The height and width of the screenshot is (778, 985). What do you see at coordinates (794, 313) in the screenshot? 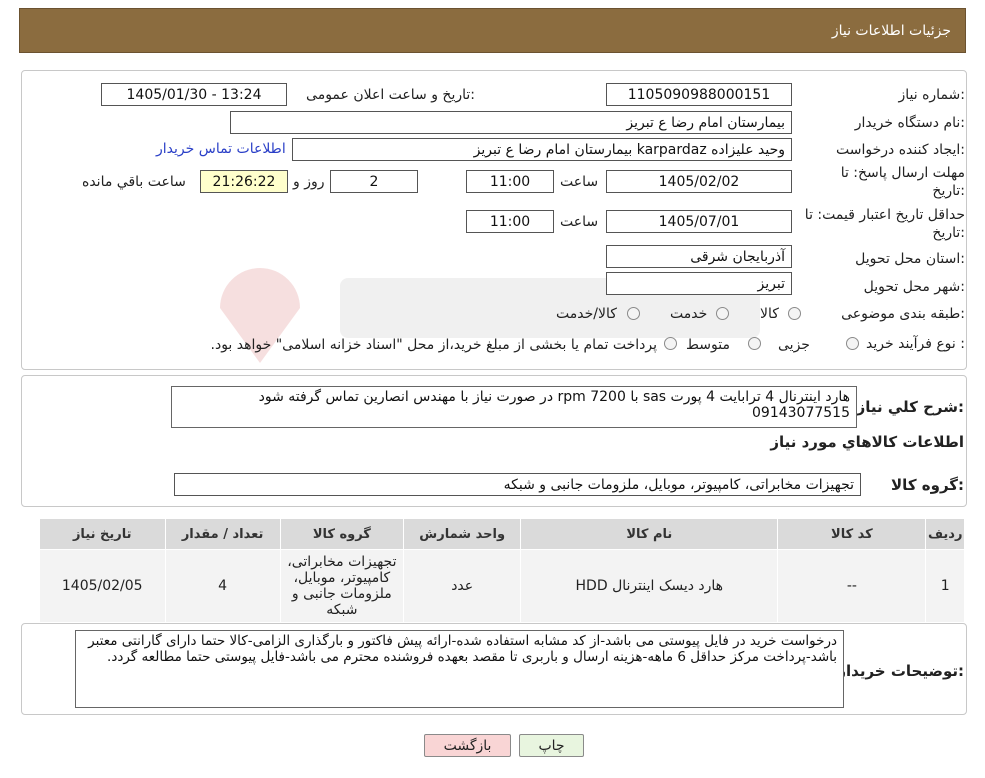
I see `category-radio-goods` at bounding box center [794, 313].